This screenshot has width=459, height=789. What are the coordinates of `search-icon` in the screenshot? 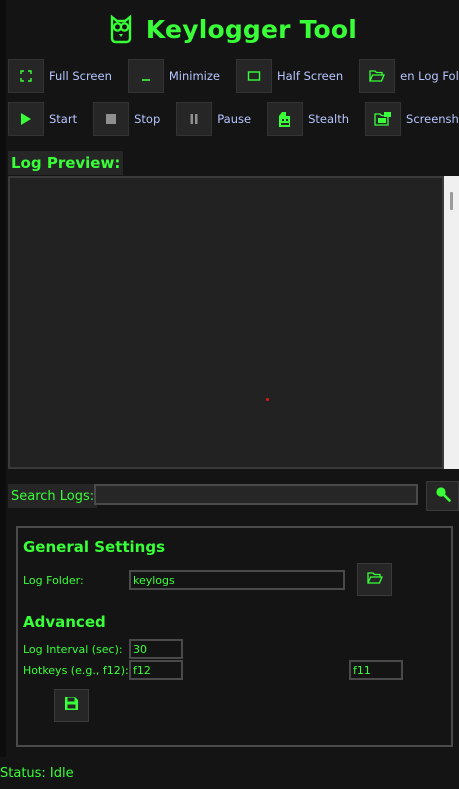 It's located at (443, 496).